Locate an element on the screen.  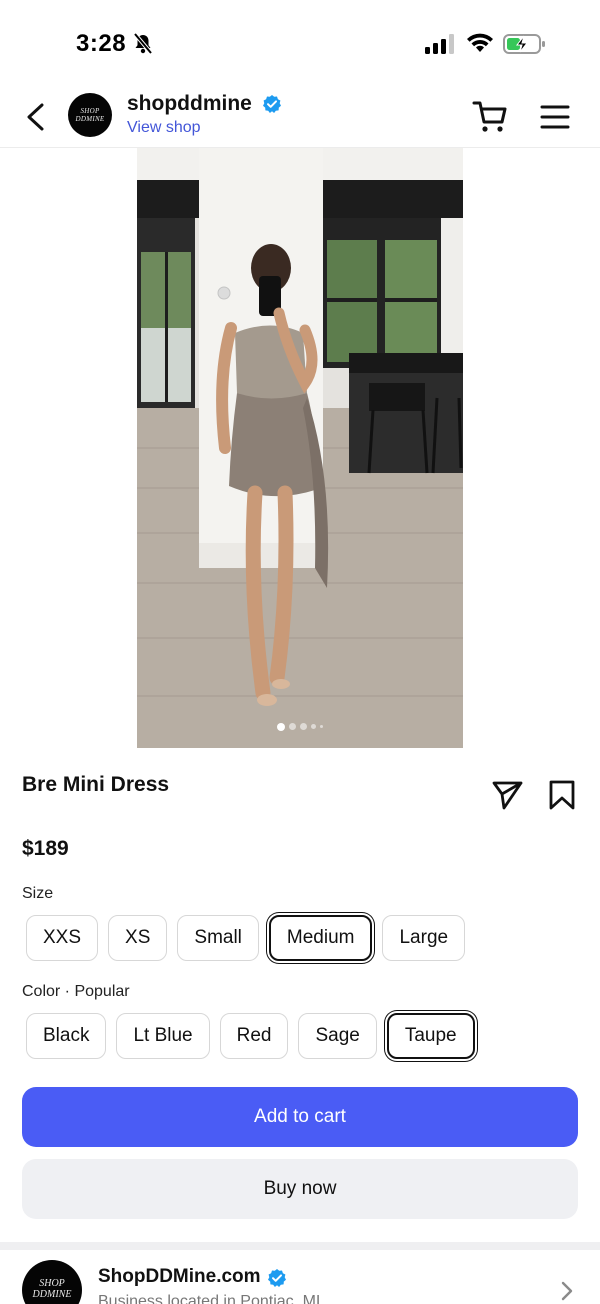
product-title: Bre Mini Dress is located at coordinates (96, 784).